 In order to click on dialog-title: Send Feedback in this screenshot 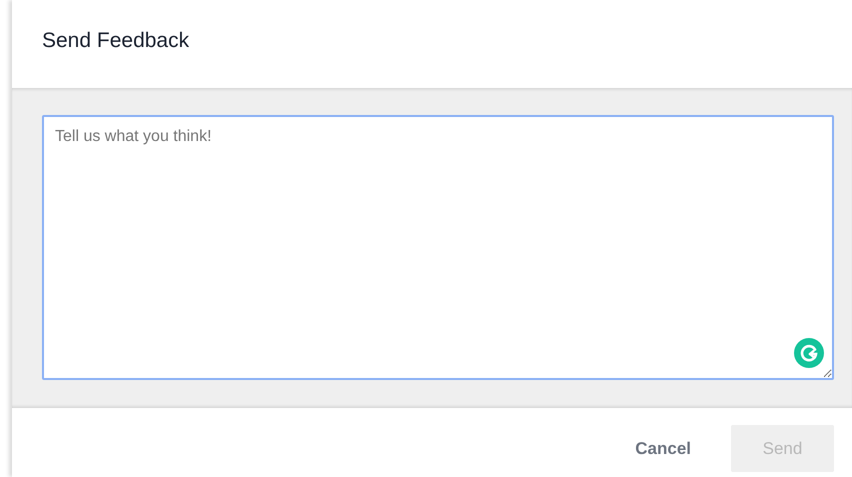, I will do `click(116, 41)`.